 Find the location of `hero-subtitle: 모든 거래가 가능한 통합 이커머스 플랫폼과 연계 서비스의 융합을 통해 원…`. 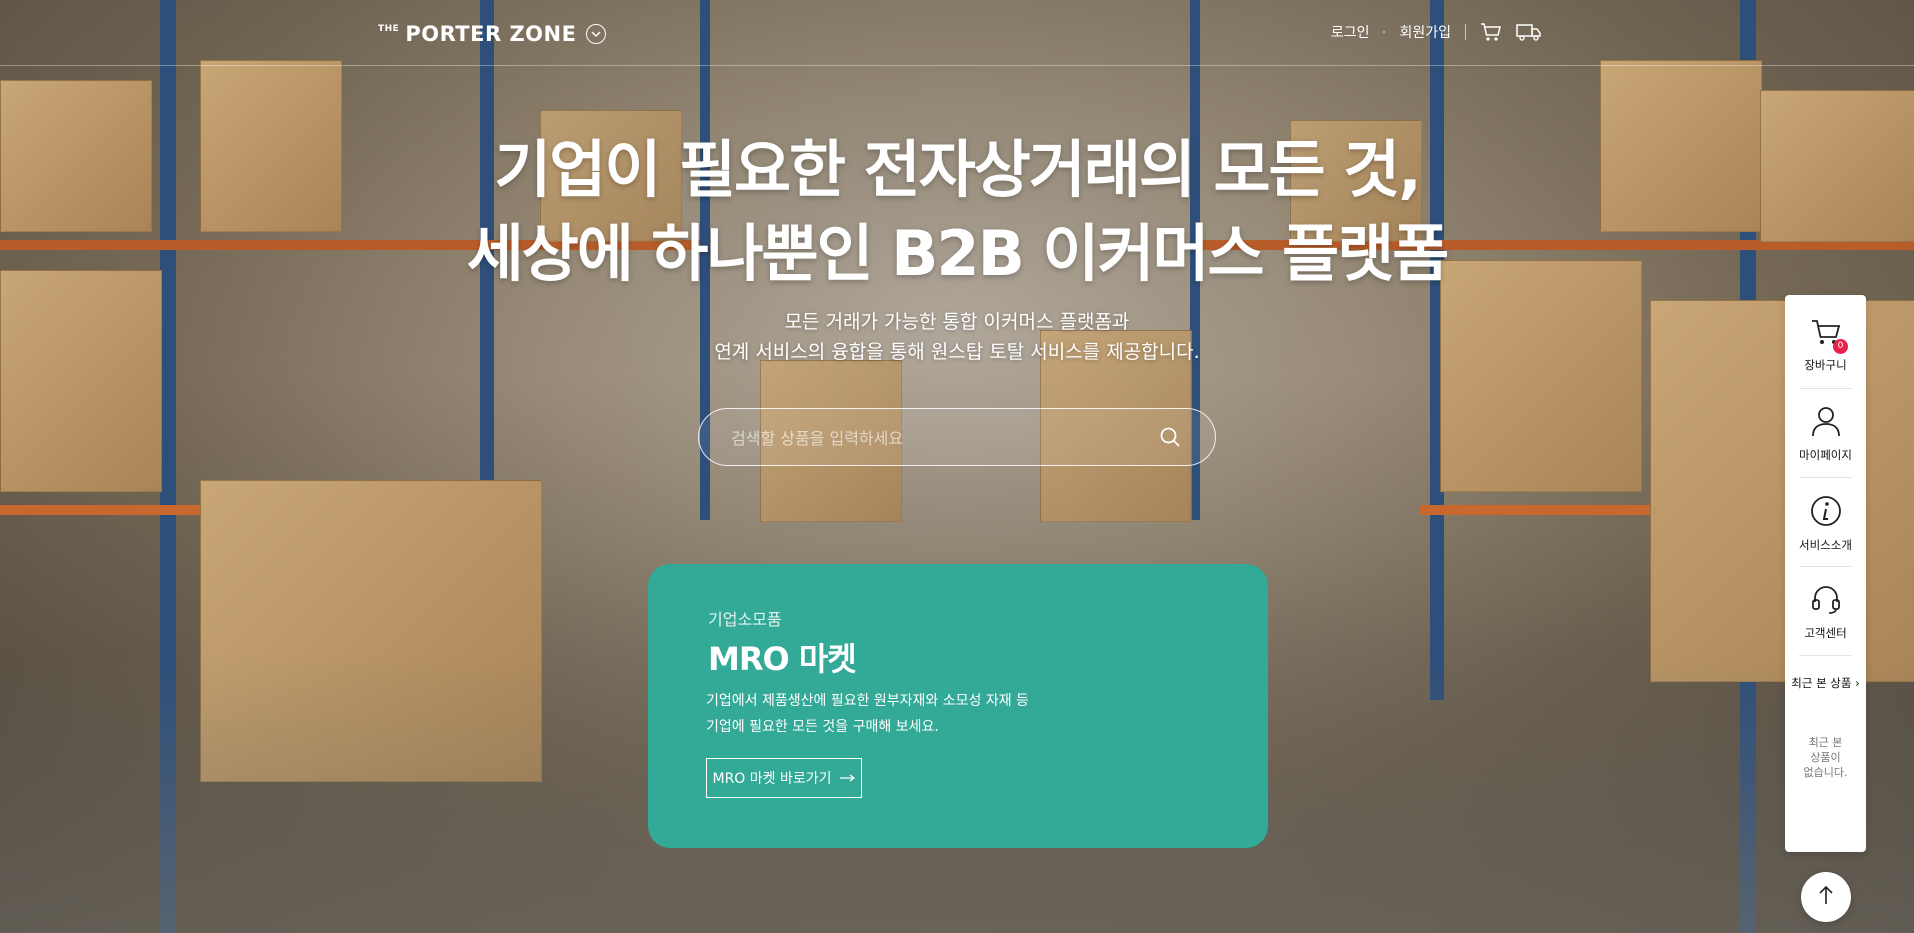

hero-subtitle: 모든 거래가 가능한 통합 이커머스 플랫폼과 연계 서비스의 융합을 통해 원… is located at coordinates (957, 337).